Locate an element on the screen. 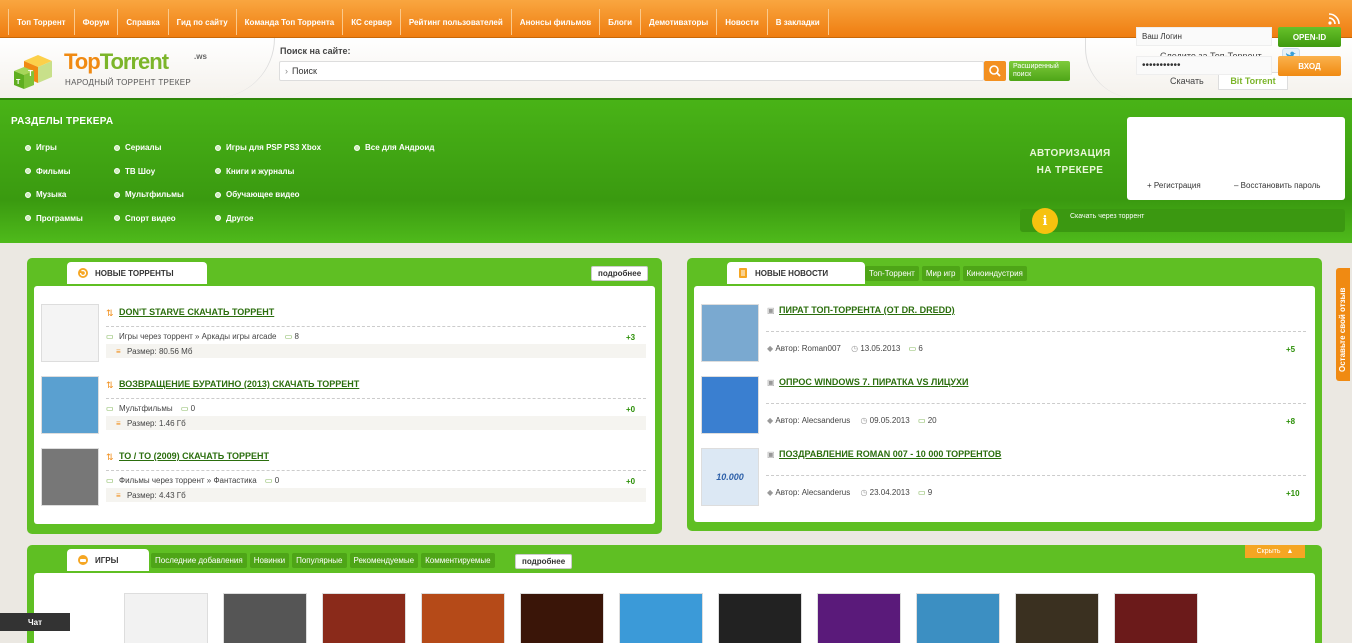  nav-item: В закладки is located at coordinates (798, 22).